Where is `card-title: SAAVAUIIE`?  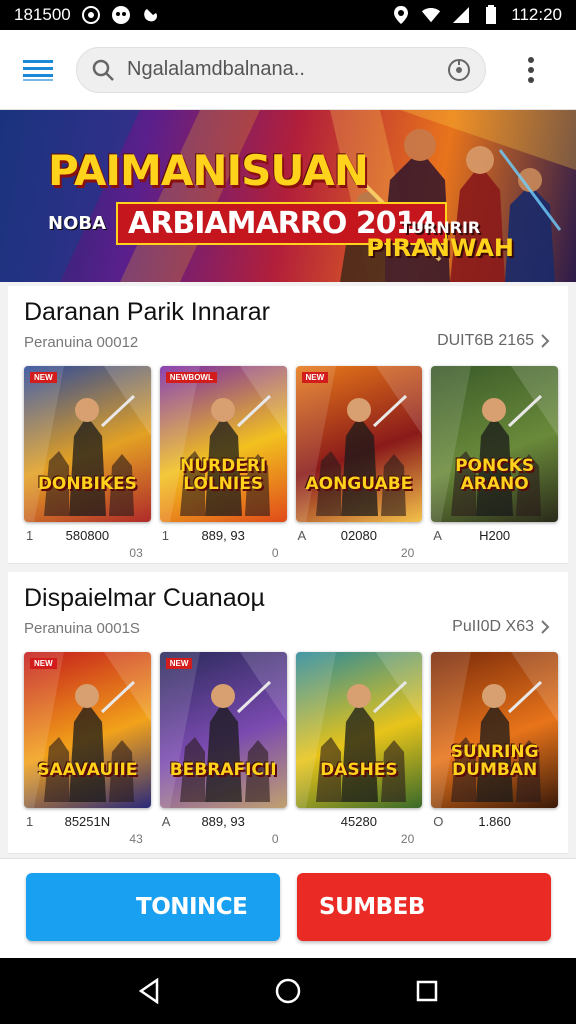 card-title: SAAVAUIIE is located at coordinates (87, 770).